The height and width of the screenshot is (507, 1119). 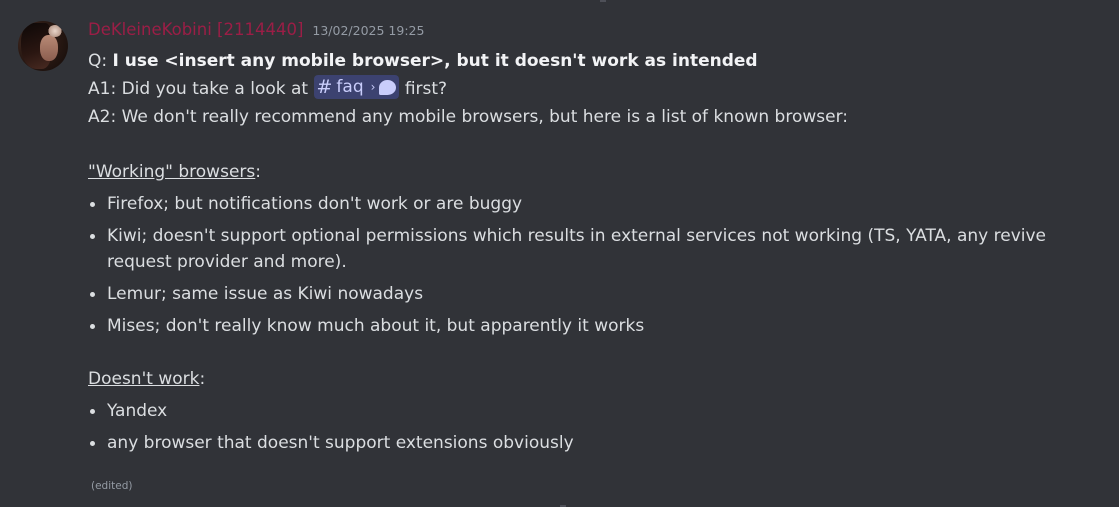 What do you see at coordinates (324, 87) in the screenshot?
I see `channel-hash-icon: #` at bounding box center [324, 87].